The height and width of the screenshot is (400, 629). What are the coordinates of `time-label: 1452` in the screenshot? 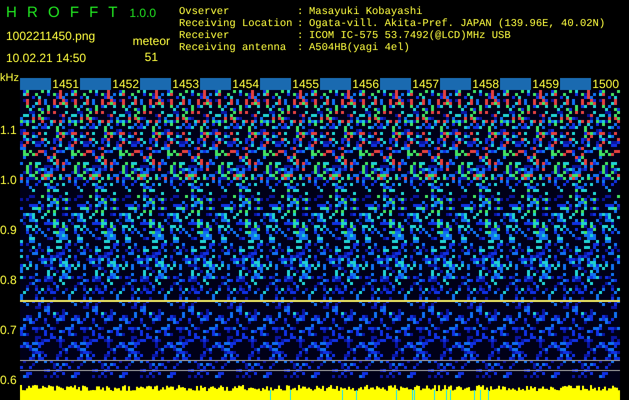 It's located at (125, 84).